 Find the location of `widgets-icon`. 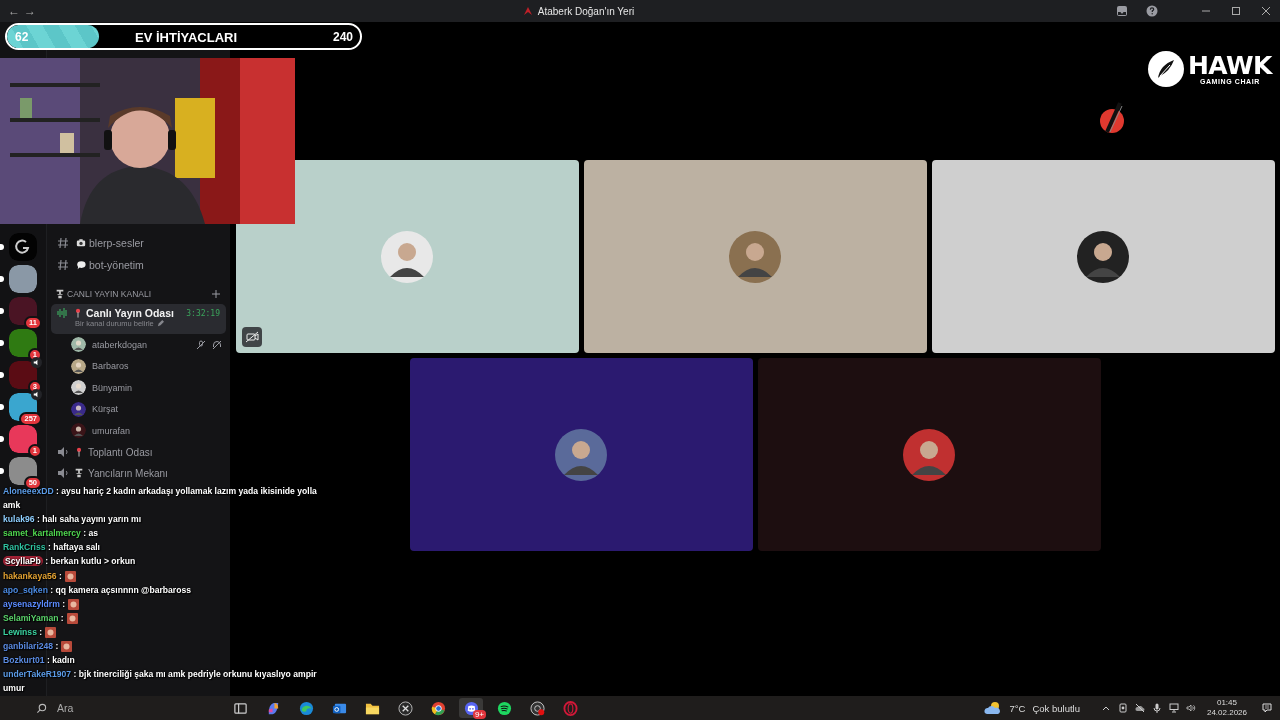

widgets-icon is located at coordinates (240, 708).